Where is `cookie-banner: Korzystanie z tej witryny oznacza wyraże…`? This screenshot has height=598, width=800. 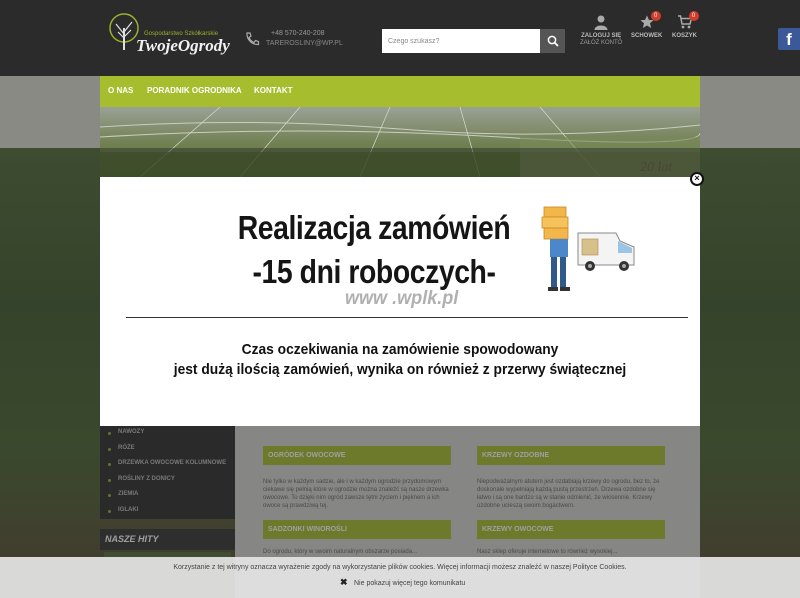
cookie-banner: Korzystanie z tej witryny oznacza wyraże… is located at coordinates (400, 577).